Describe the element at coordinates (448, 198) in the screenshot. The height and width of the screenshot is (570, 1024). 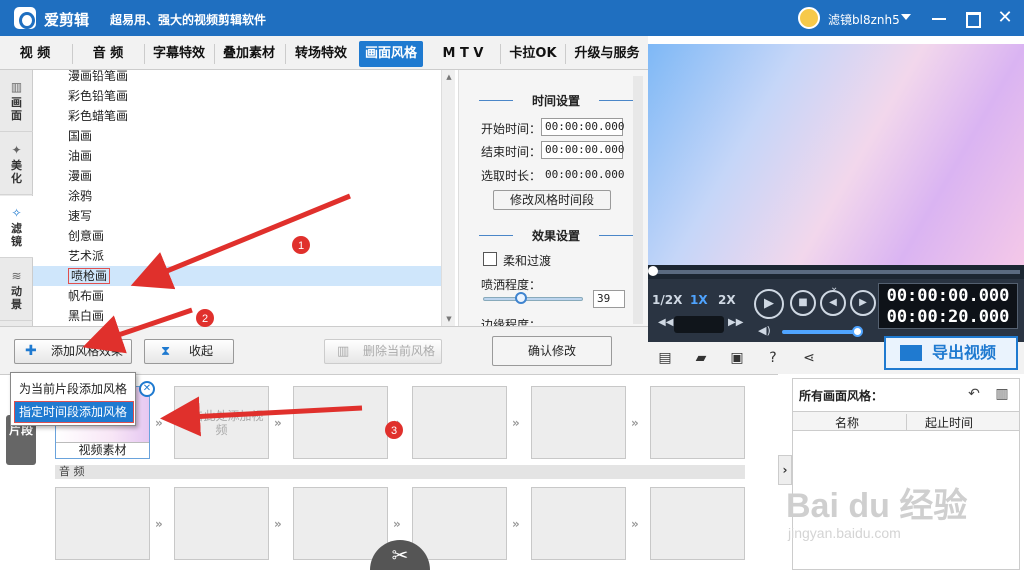
I see `style-list-scrollbar: ▲ ▼` at that location.